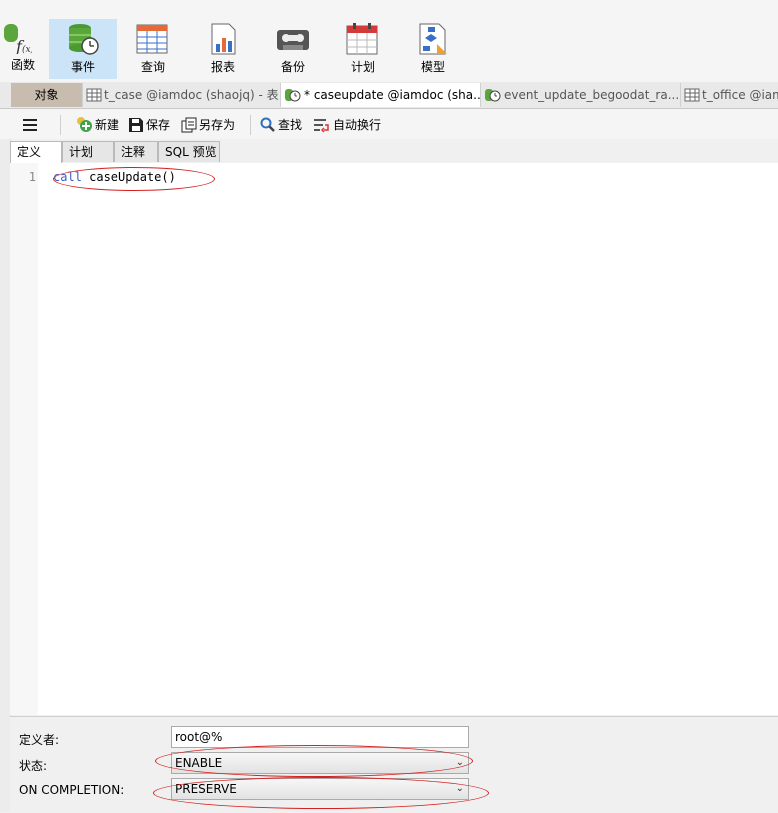 The height and width of the screenshot is (813, 778). I want to click on search-icon, so click(267, 124).